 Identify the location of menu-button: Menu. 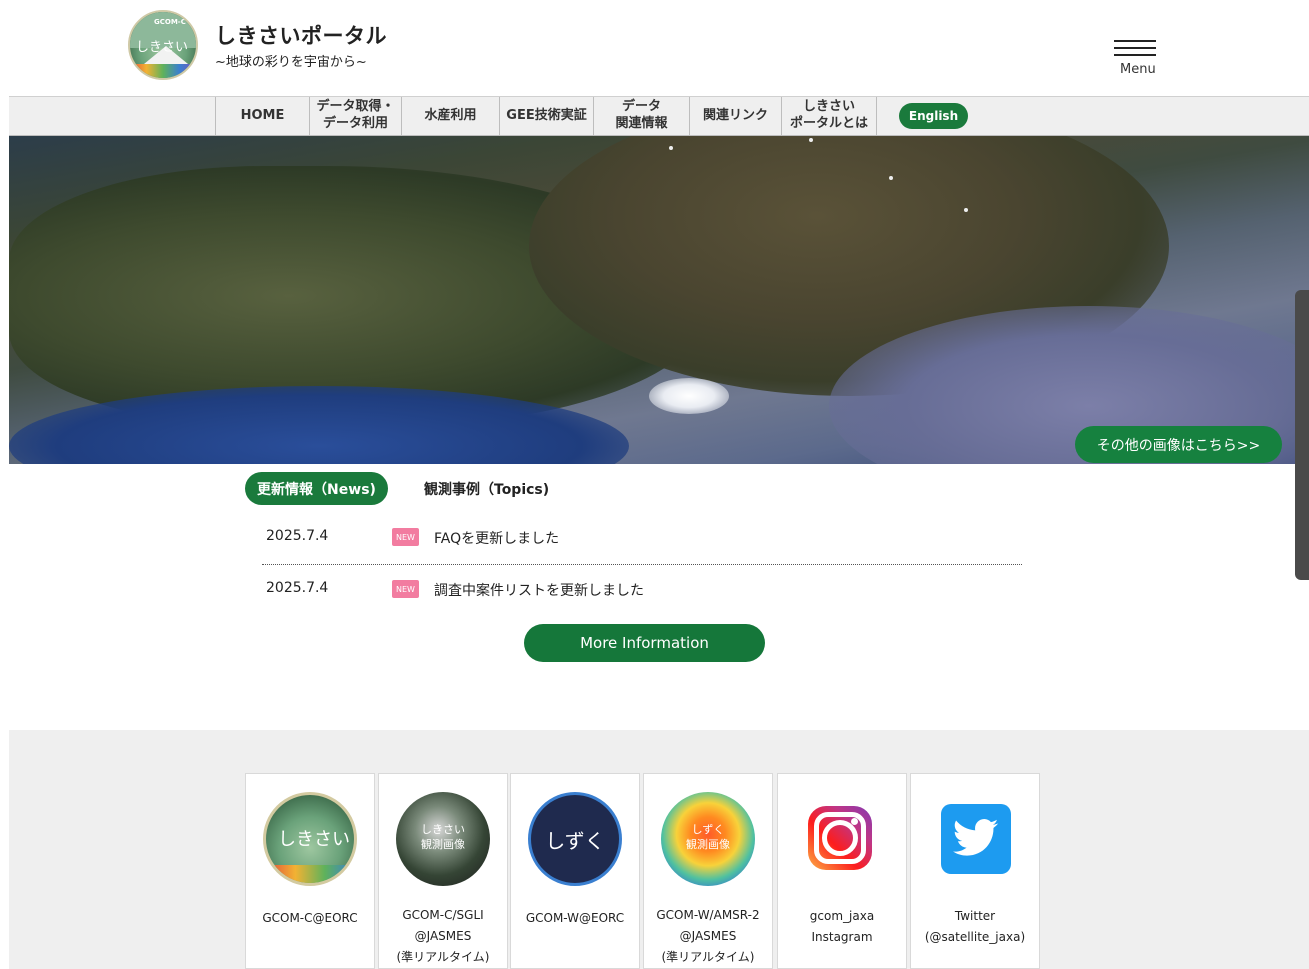
(1135, 60).